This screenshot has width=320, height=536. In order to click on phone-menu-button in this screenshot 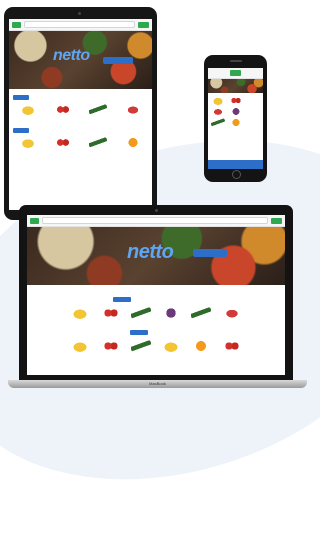, I will do `click(235, 73)`.